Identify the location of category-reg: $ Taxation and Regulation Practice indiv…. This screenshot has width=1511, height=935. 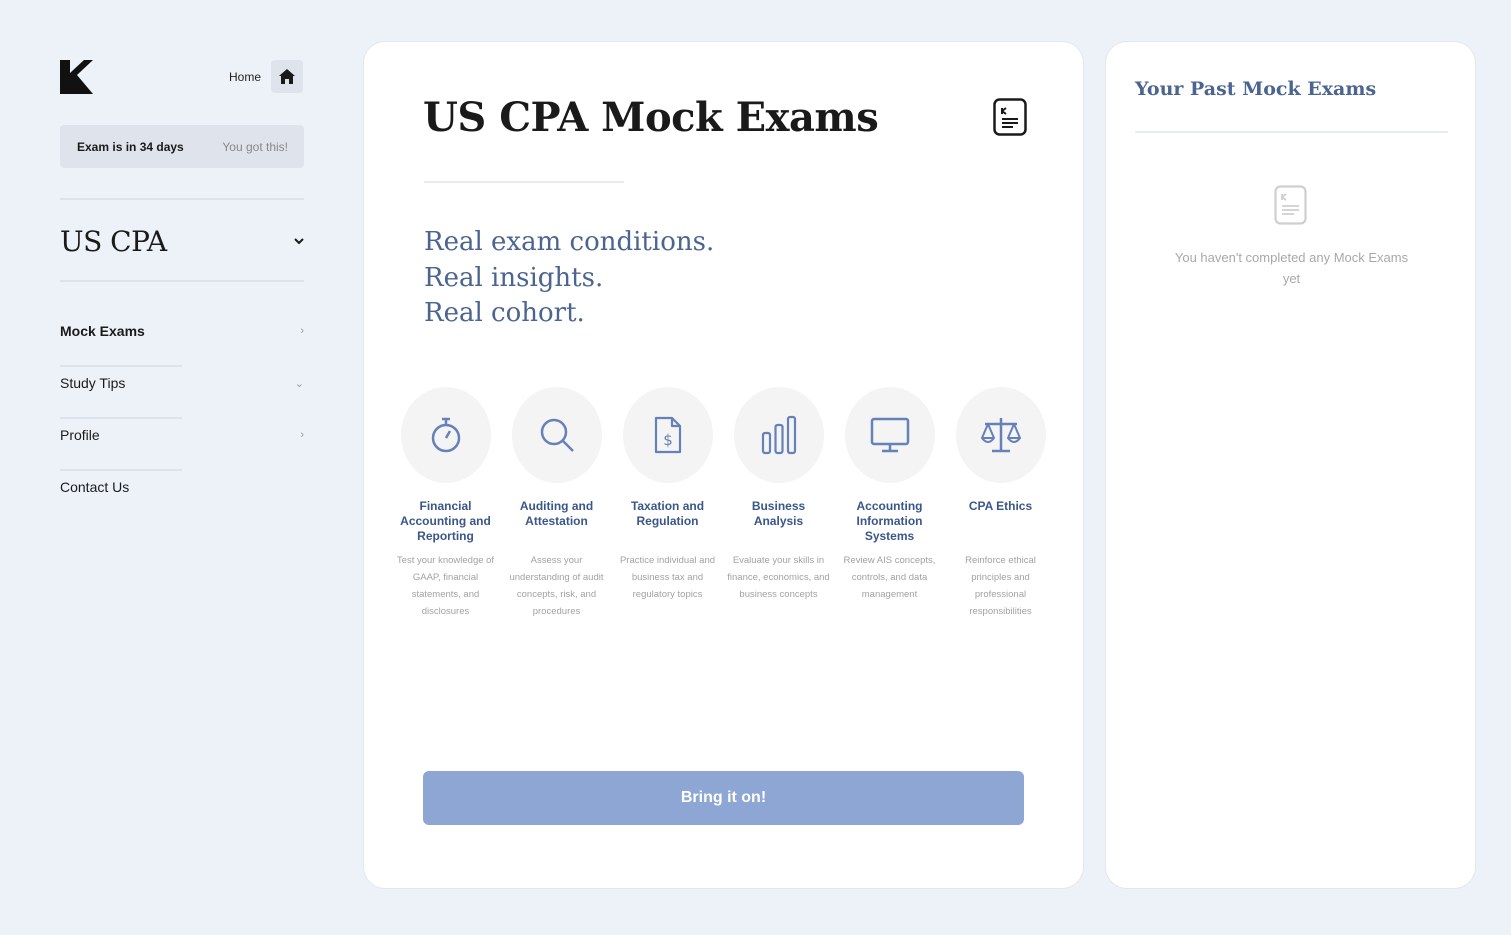
(667, 503).